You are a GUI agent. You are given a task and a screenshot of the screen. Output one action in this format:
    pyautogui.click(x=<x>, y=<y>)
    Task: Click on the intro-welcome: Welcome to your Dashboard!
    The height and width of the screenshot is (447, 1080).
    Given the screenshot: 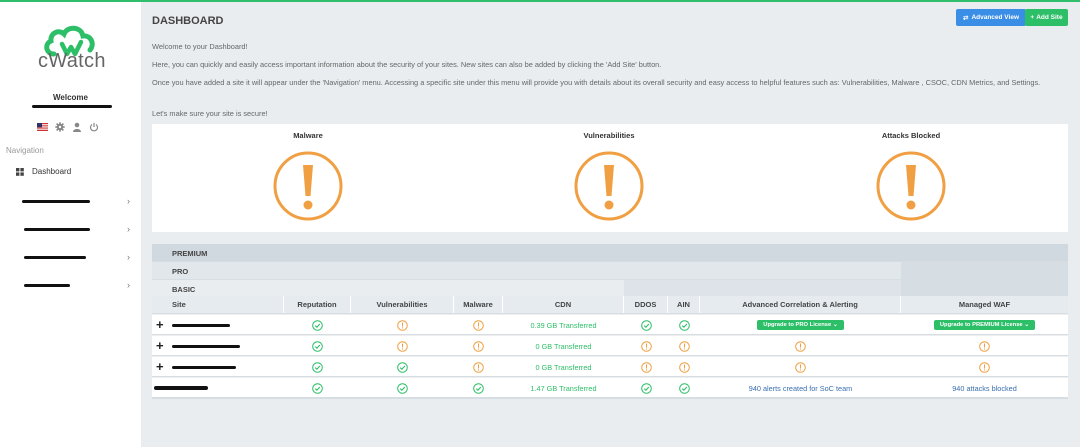 What is the action you would take?
    pyautogui.click(x=200, y=46)
    